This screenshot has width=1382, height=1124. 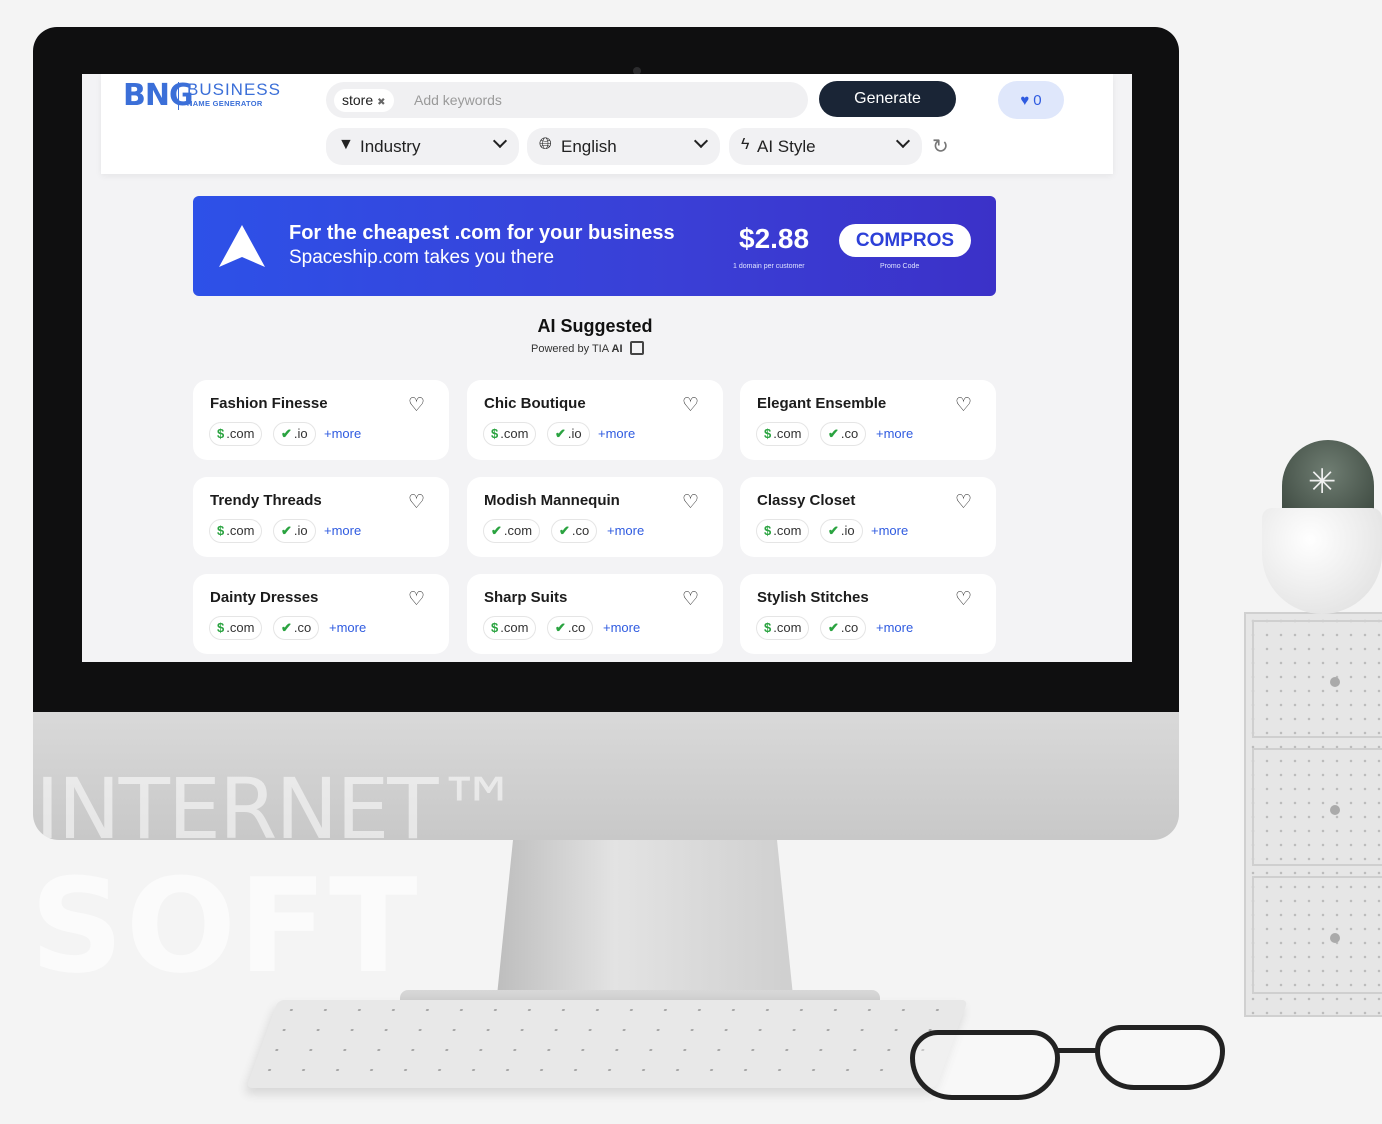 I want to click on keyword-input, so click(x=599, y=100).